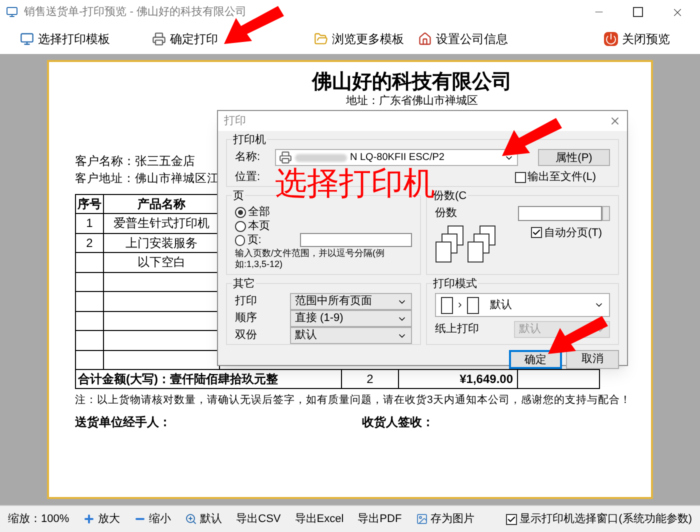 The image size is (700, 532). I want to click on toolbar-button: 确定打印, so click(185, 39).